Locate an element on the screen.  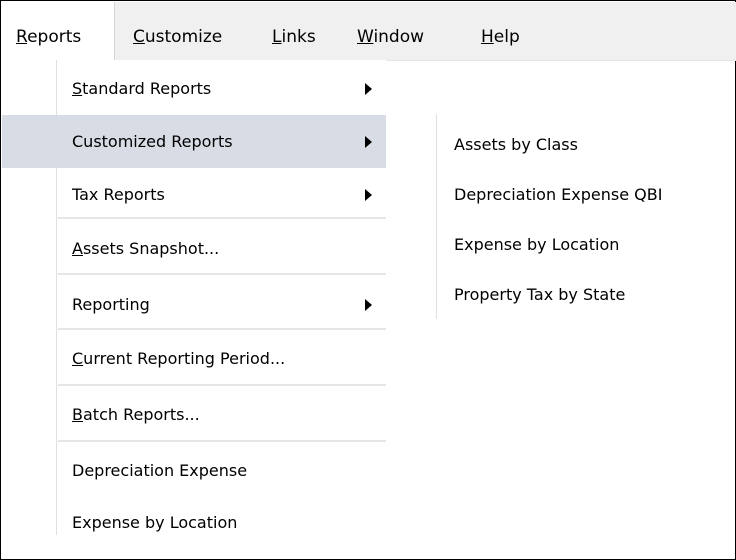
submenu-item-expense-by-location: Expense by Location is located at coordinates (585, 244).